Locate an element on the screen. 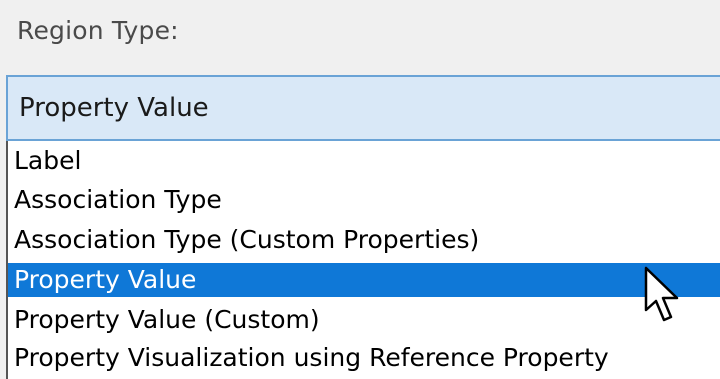  region-type-label: Region Type: is located at coordinates (98, 30).